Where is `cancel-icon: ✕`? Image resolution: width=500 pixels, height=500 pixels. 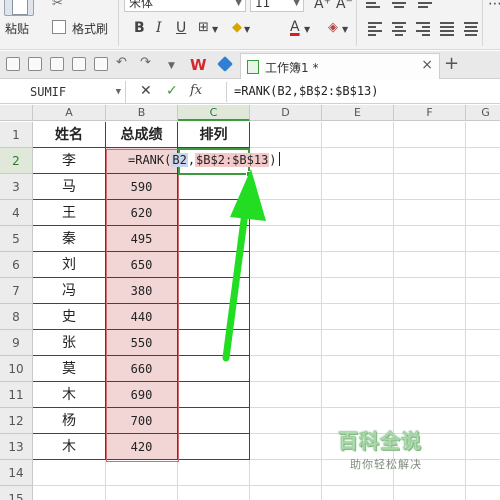
cancel-icon: ✕ is located at coordinates (146, 91).